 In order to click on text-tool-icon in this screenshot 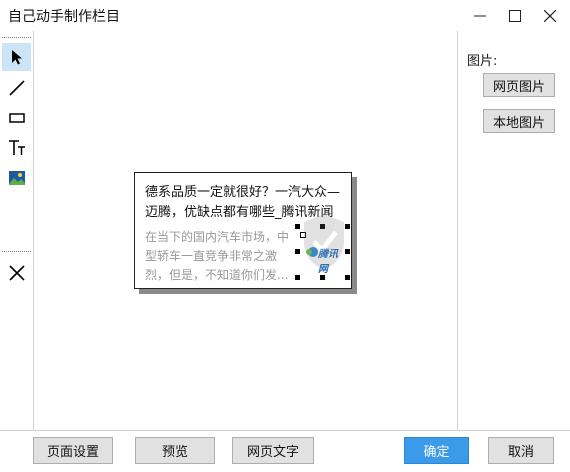, I will do `click(16, 147)`.